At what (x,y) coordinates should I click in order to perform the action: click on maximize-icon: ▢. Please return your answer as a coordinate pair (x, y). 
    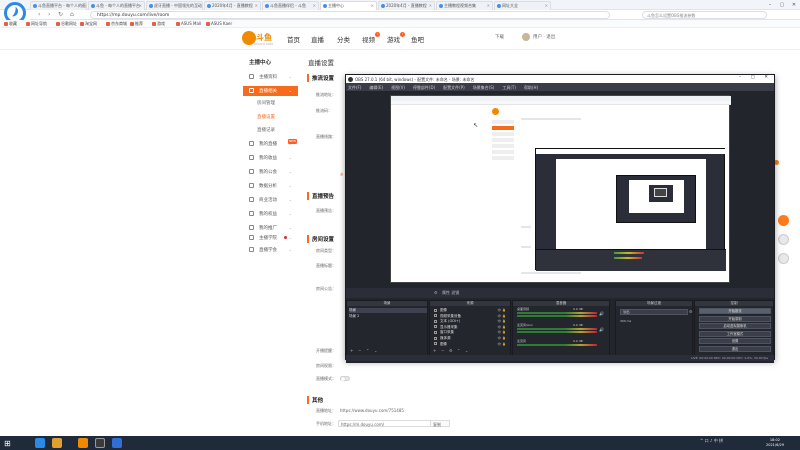
    Looking at the image, I should click on (782, 5).